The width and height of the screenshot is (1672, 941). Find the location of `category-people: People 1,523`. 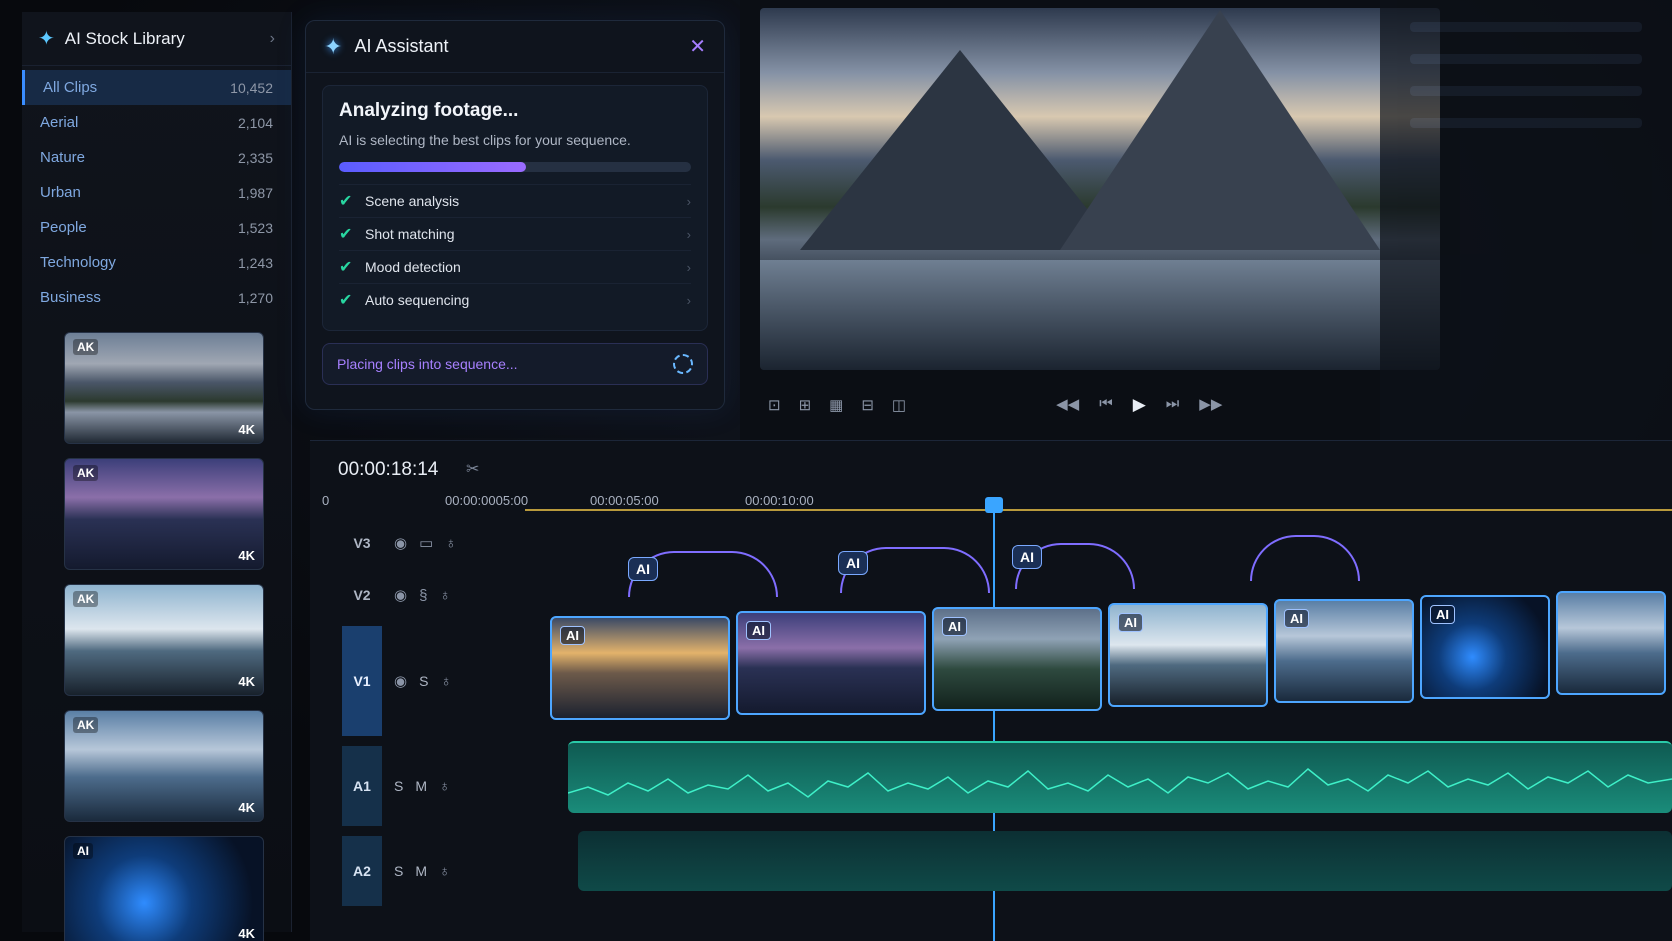

category-people: People 1,523 is located at coordinates (156, 227).